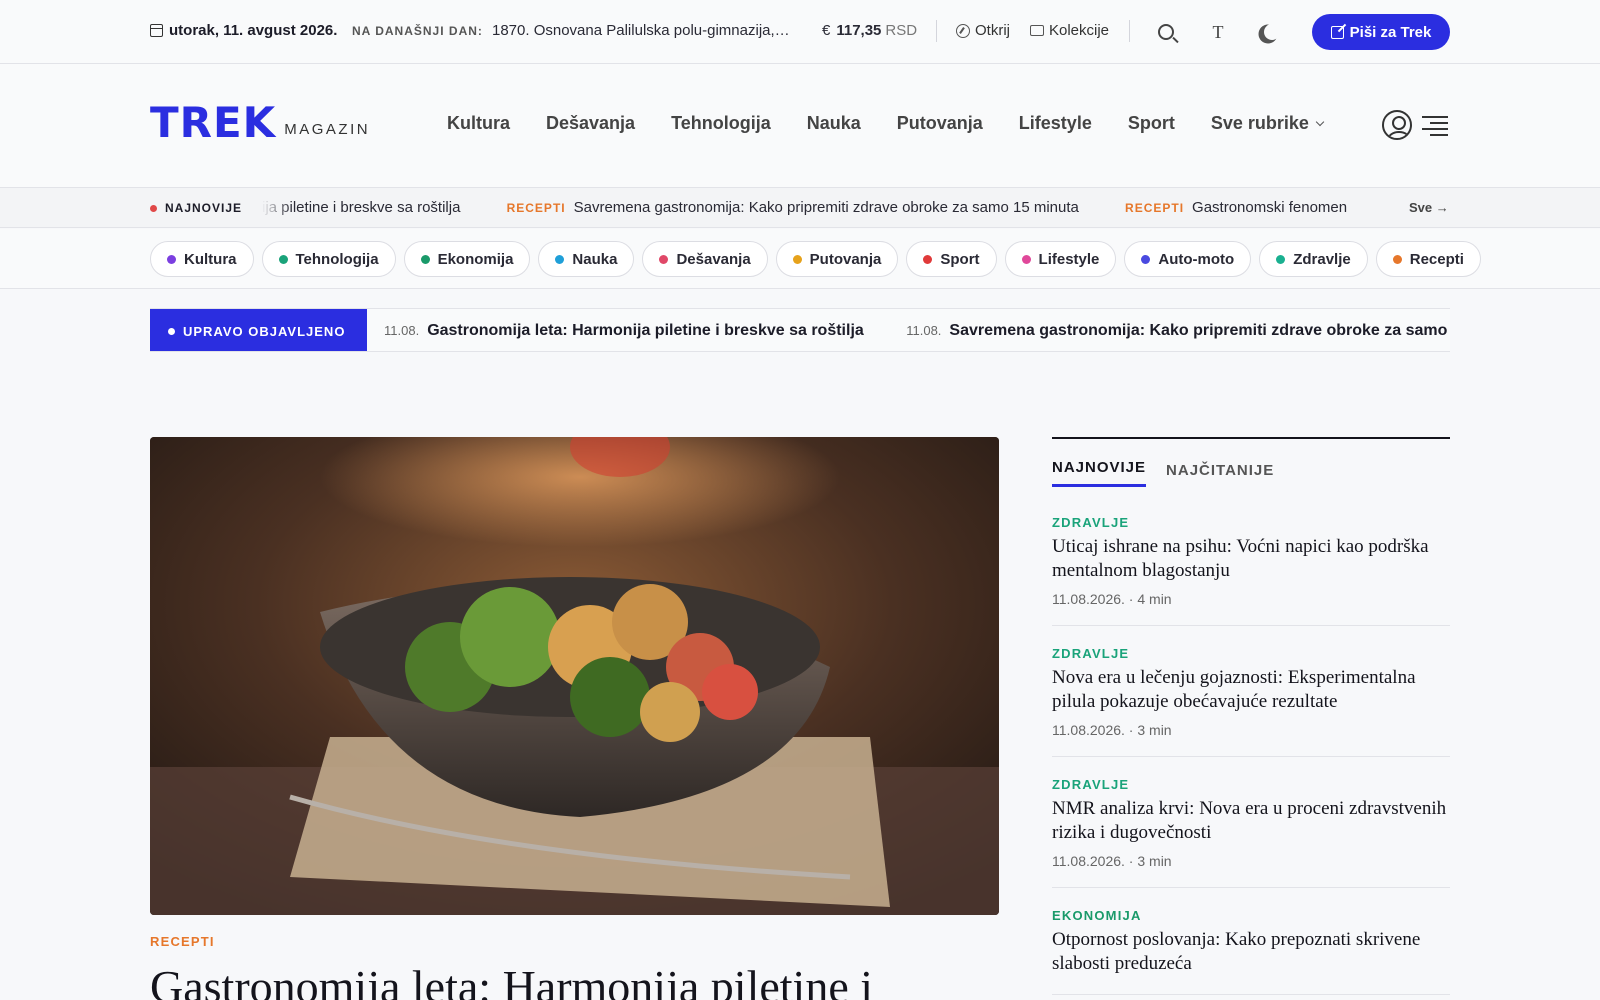 Image resolution: width=1600 pixels, height=1000 pixels. I want to click on nav-item-nauka: Nauka, so click(834, 123).